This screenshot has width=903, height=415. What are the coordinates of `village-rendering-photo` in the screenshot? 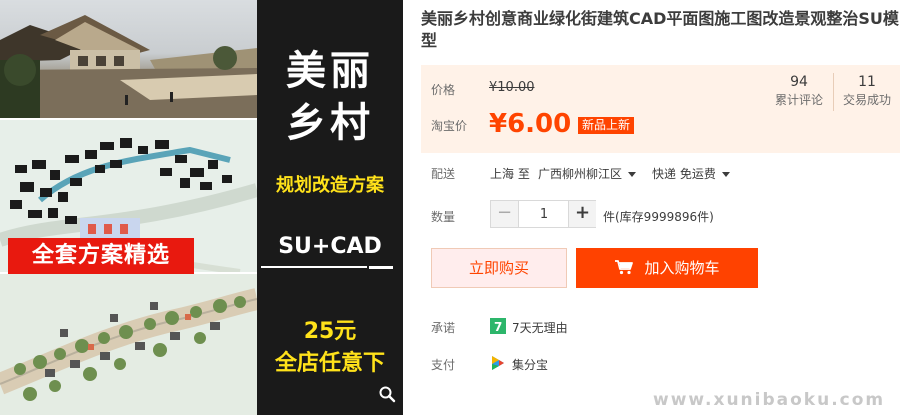 It's located at (128, 59).